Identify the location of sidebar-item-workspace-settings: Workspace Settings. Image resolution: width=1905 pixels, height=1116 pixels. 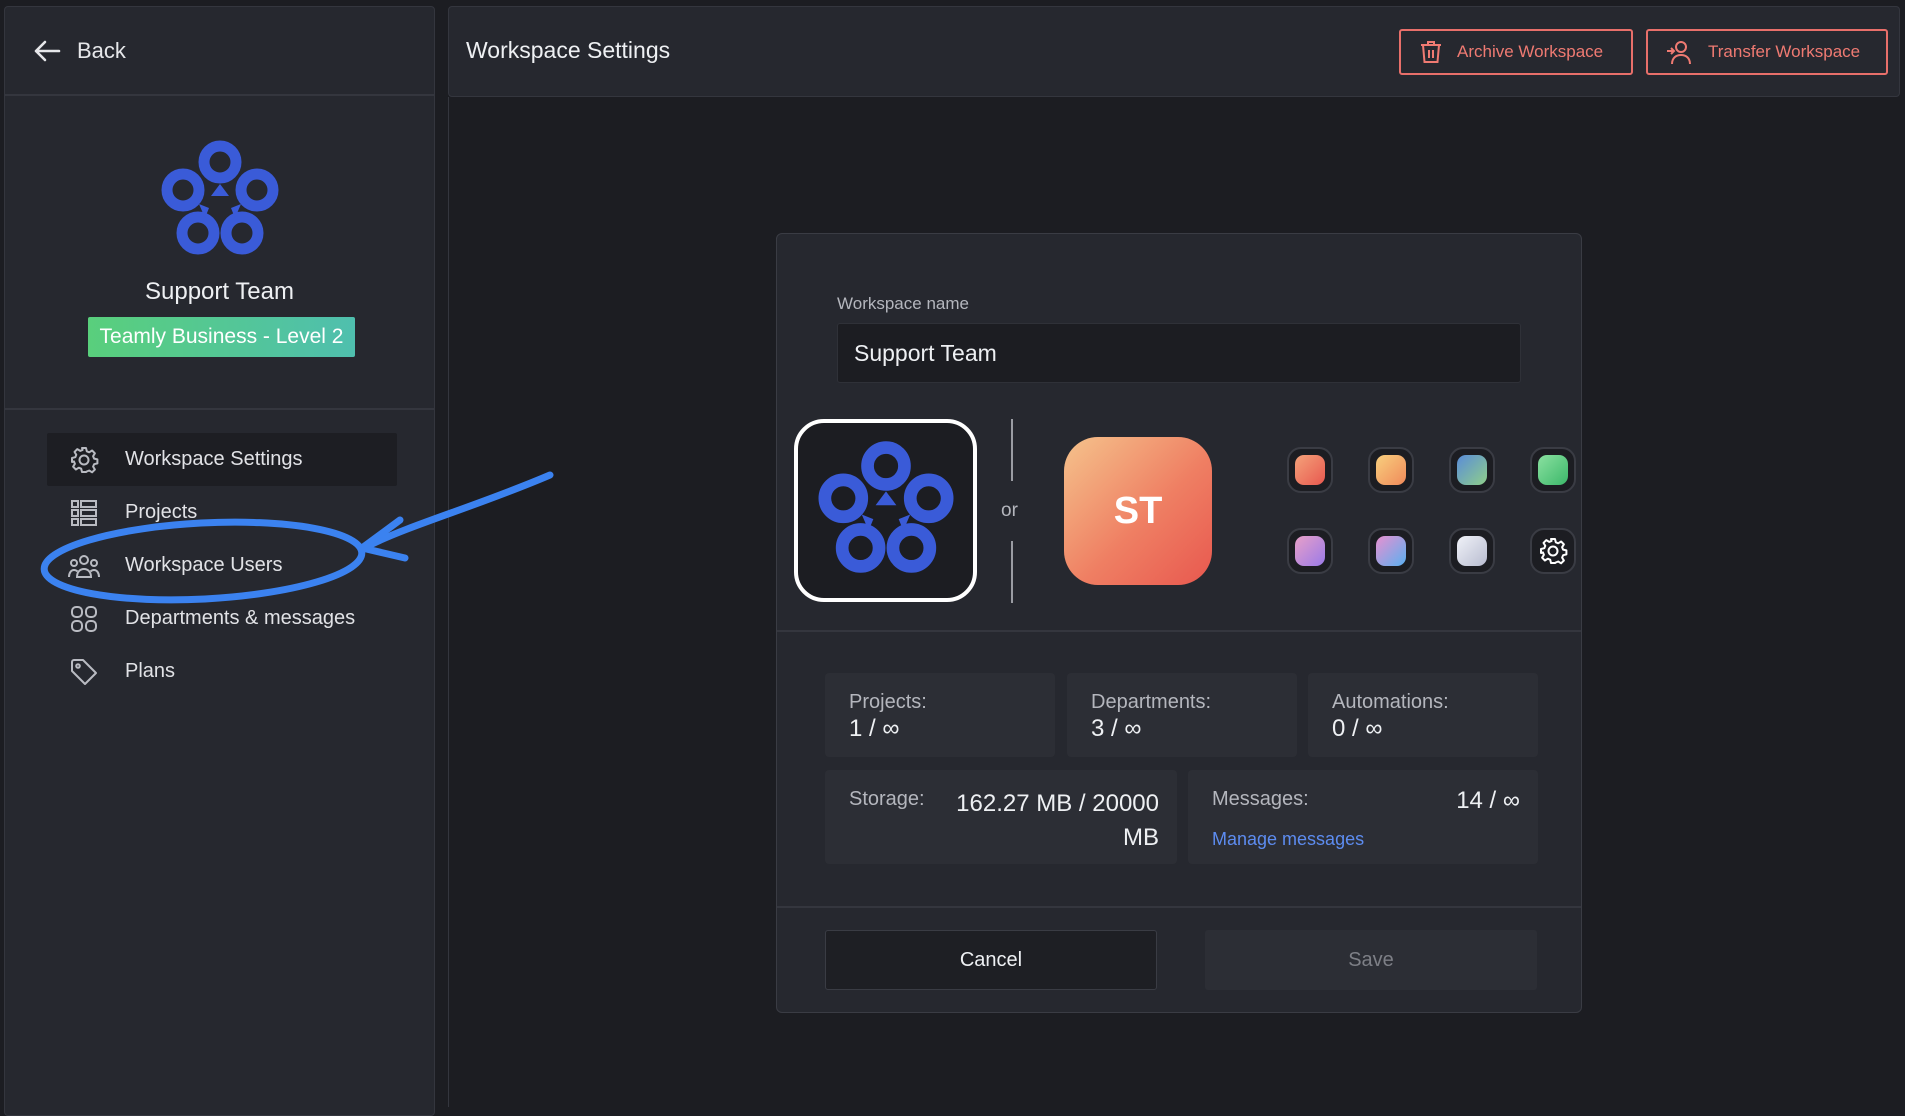
(222, 459).